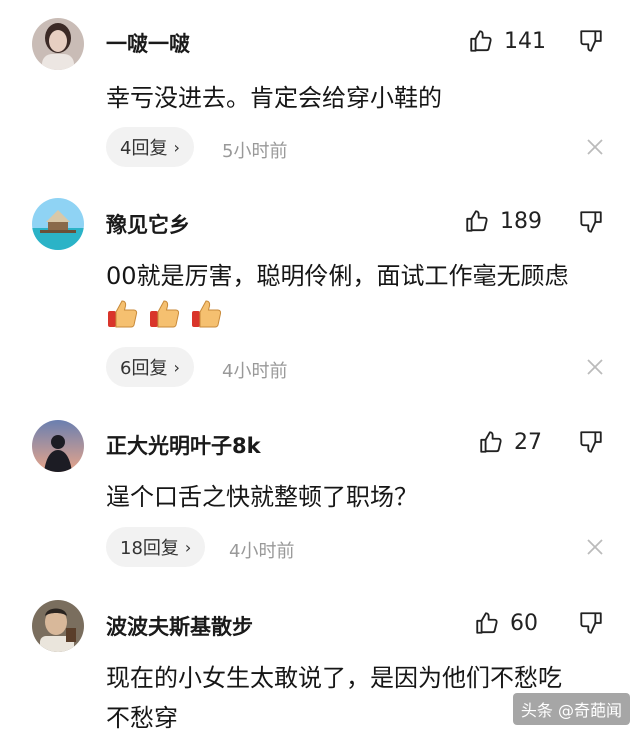 Image resolution: width=640 pixels, height=735 pixels. Describe the element at coordinates (148, 43) in the screenshot. I see `username: 一啵一啵` at that location.